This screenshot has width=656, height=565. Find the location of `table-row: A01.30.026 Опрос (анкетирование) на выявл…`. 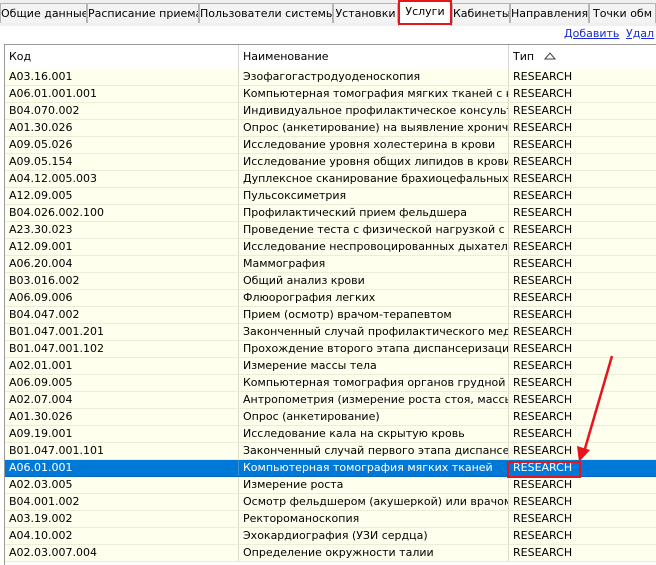

table-row: A01.30.026 Опрос (анкетирование) на выявл… is located at coordinates (330, 128).